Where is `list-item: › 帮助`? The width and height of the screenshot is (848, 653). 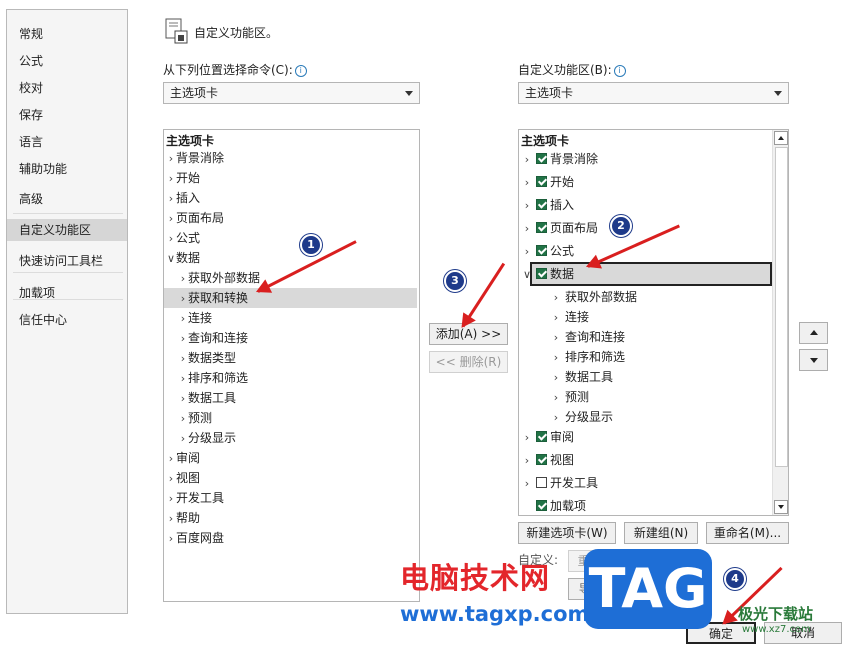
list-item: › 帮助 is located at coordinates (290, 518).